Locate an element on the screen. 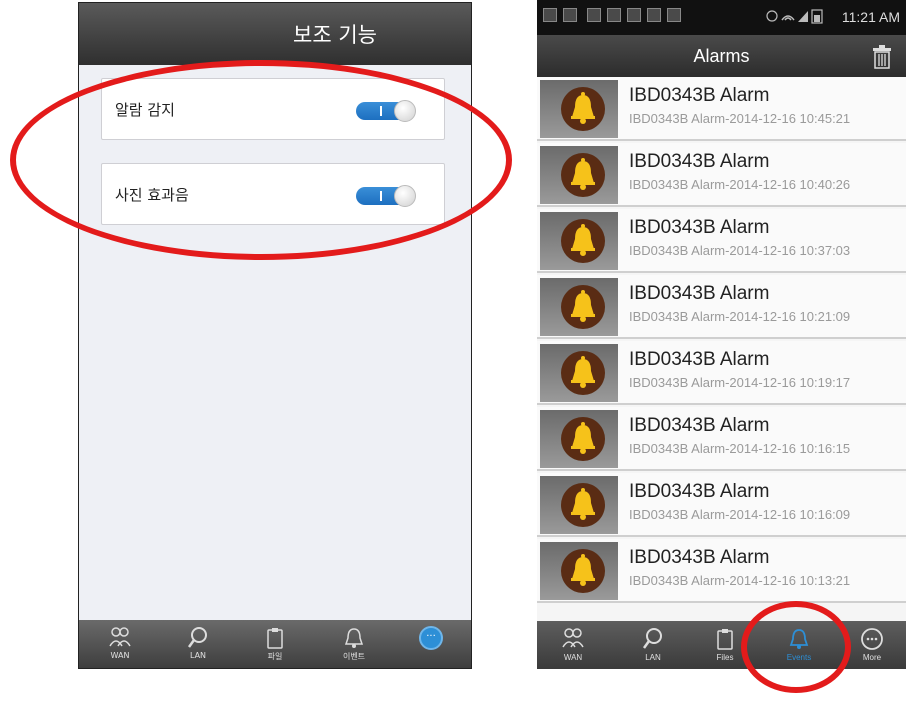  nav-more: More is located at coordinates (872, 645).